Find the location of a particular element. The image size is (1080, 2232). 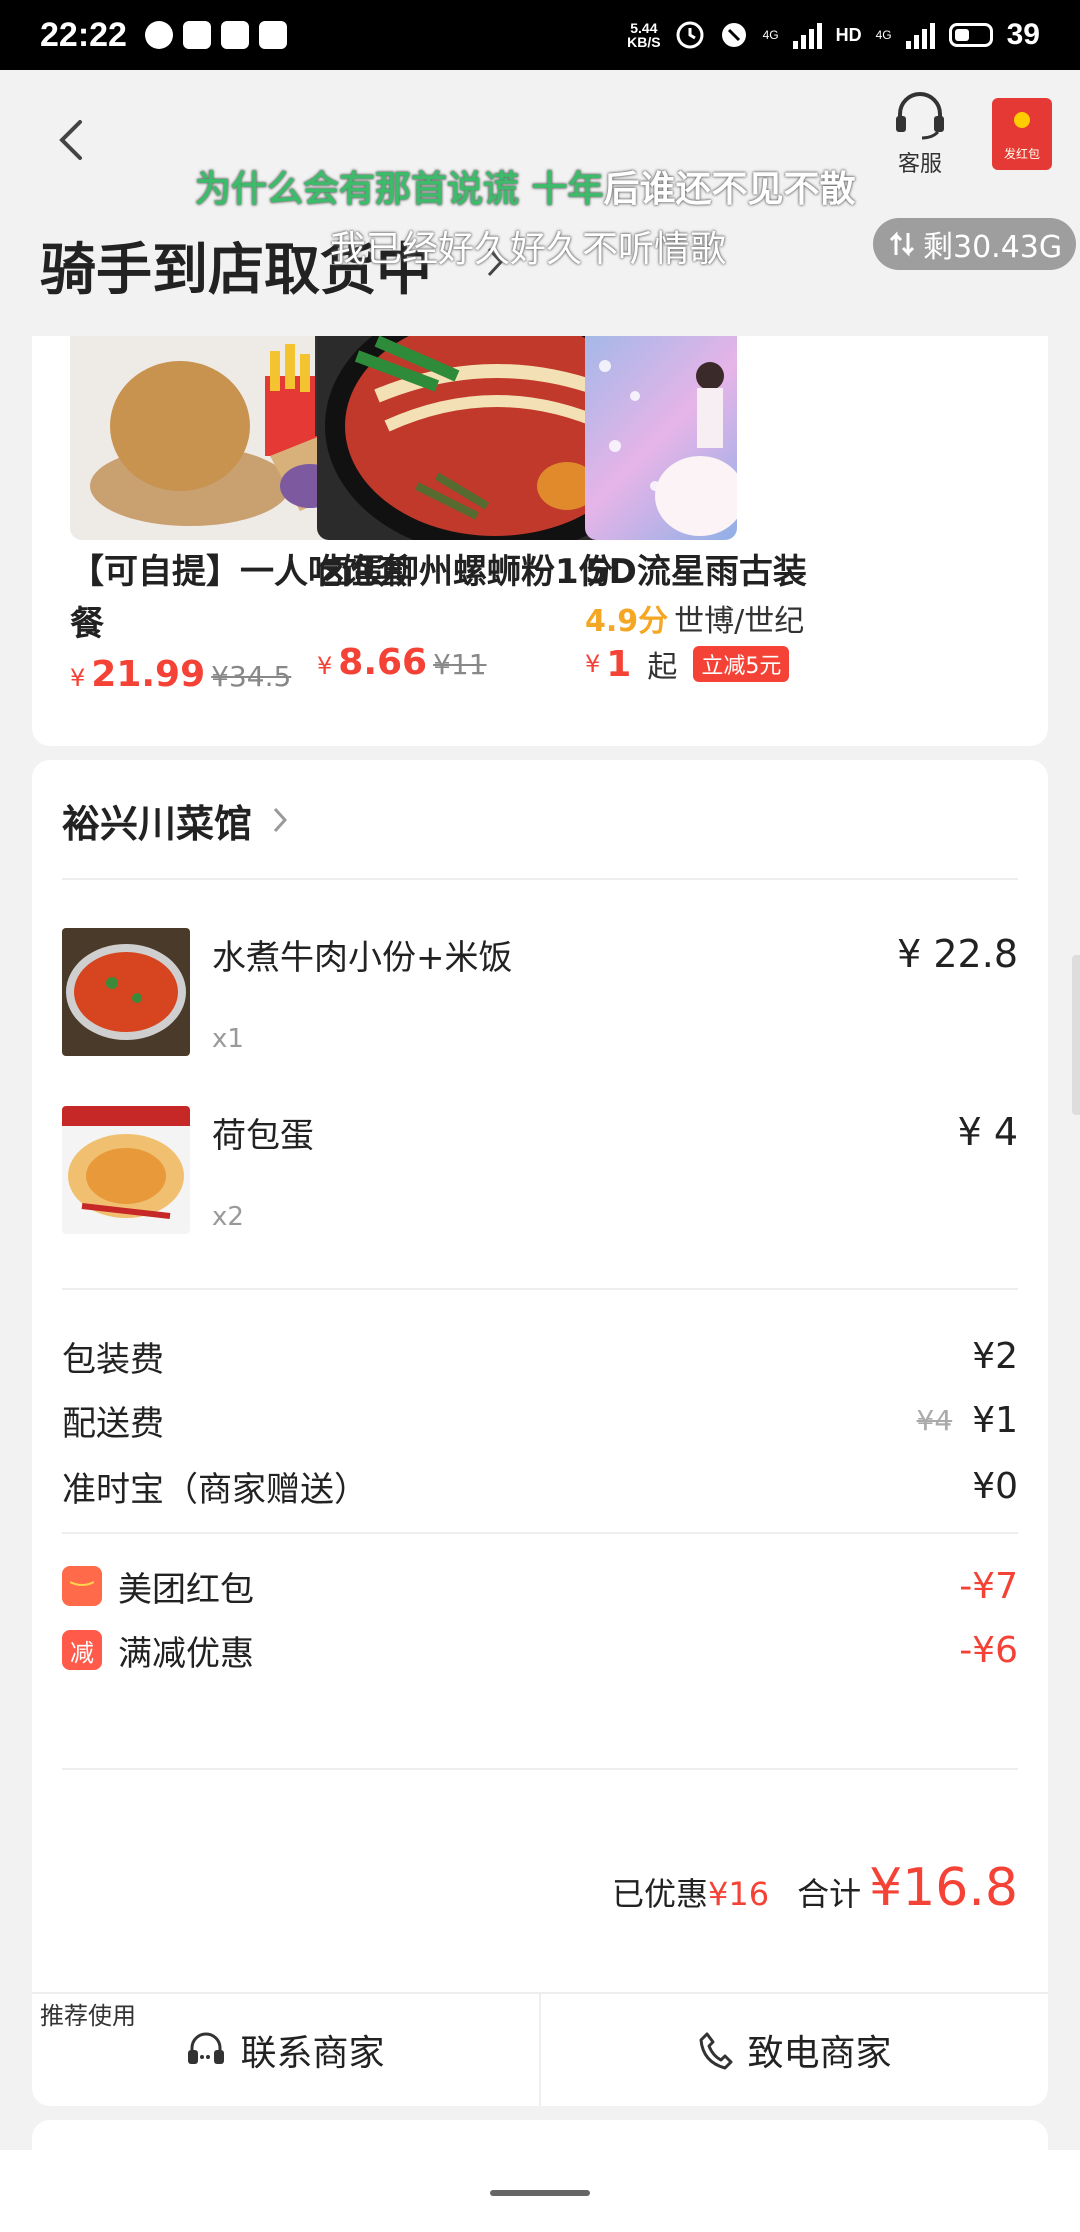

floating-lyric-line-1: 为什么会有那首说谎 十年后谁还不见不散 is located at coordinates (525, 186).